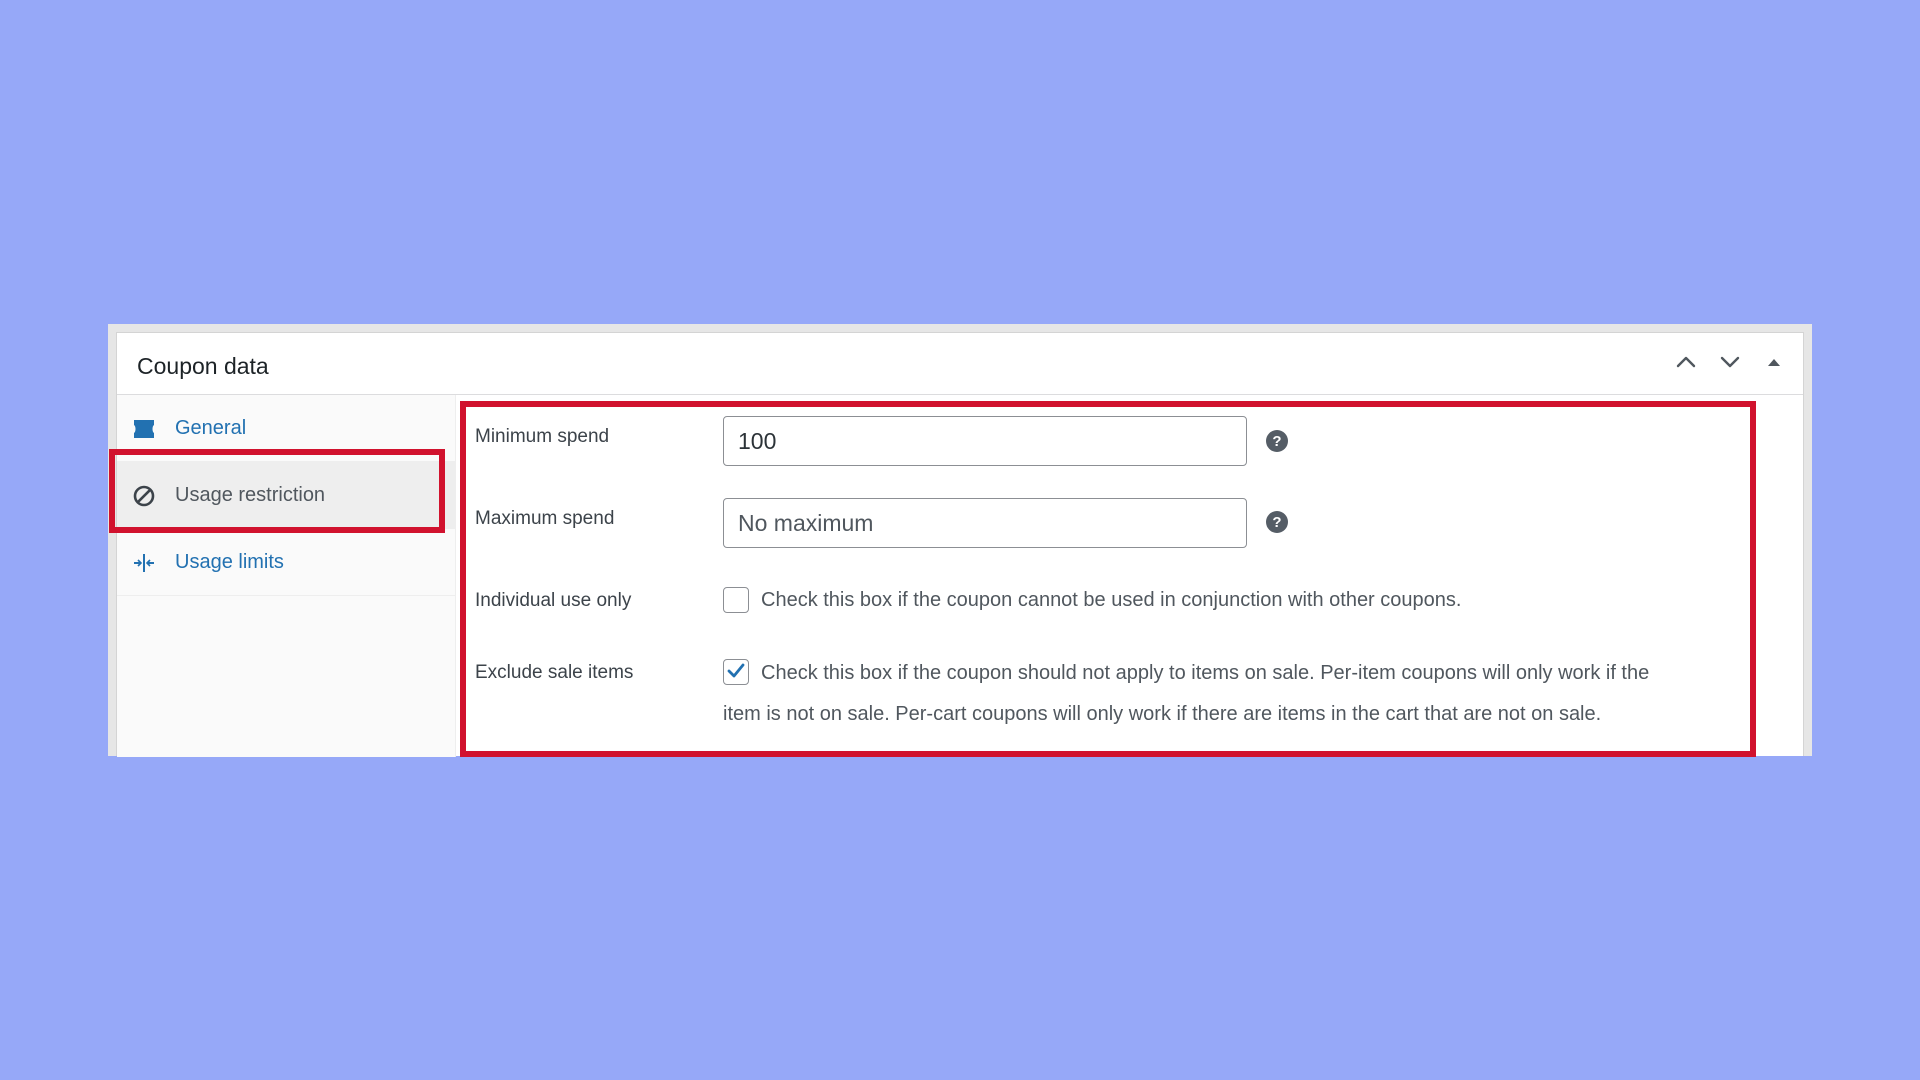 This screenshot has width=1920, height=1080. I want to click on chevron-up-icon, so click(1686, 362).